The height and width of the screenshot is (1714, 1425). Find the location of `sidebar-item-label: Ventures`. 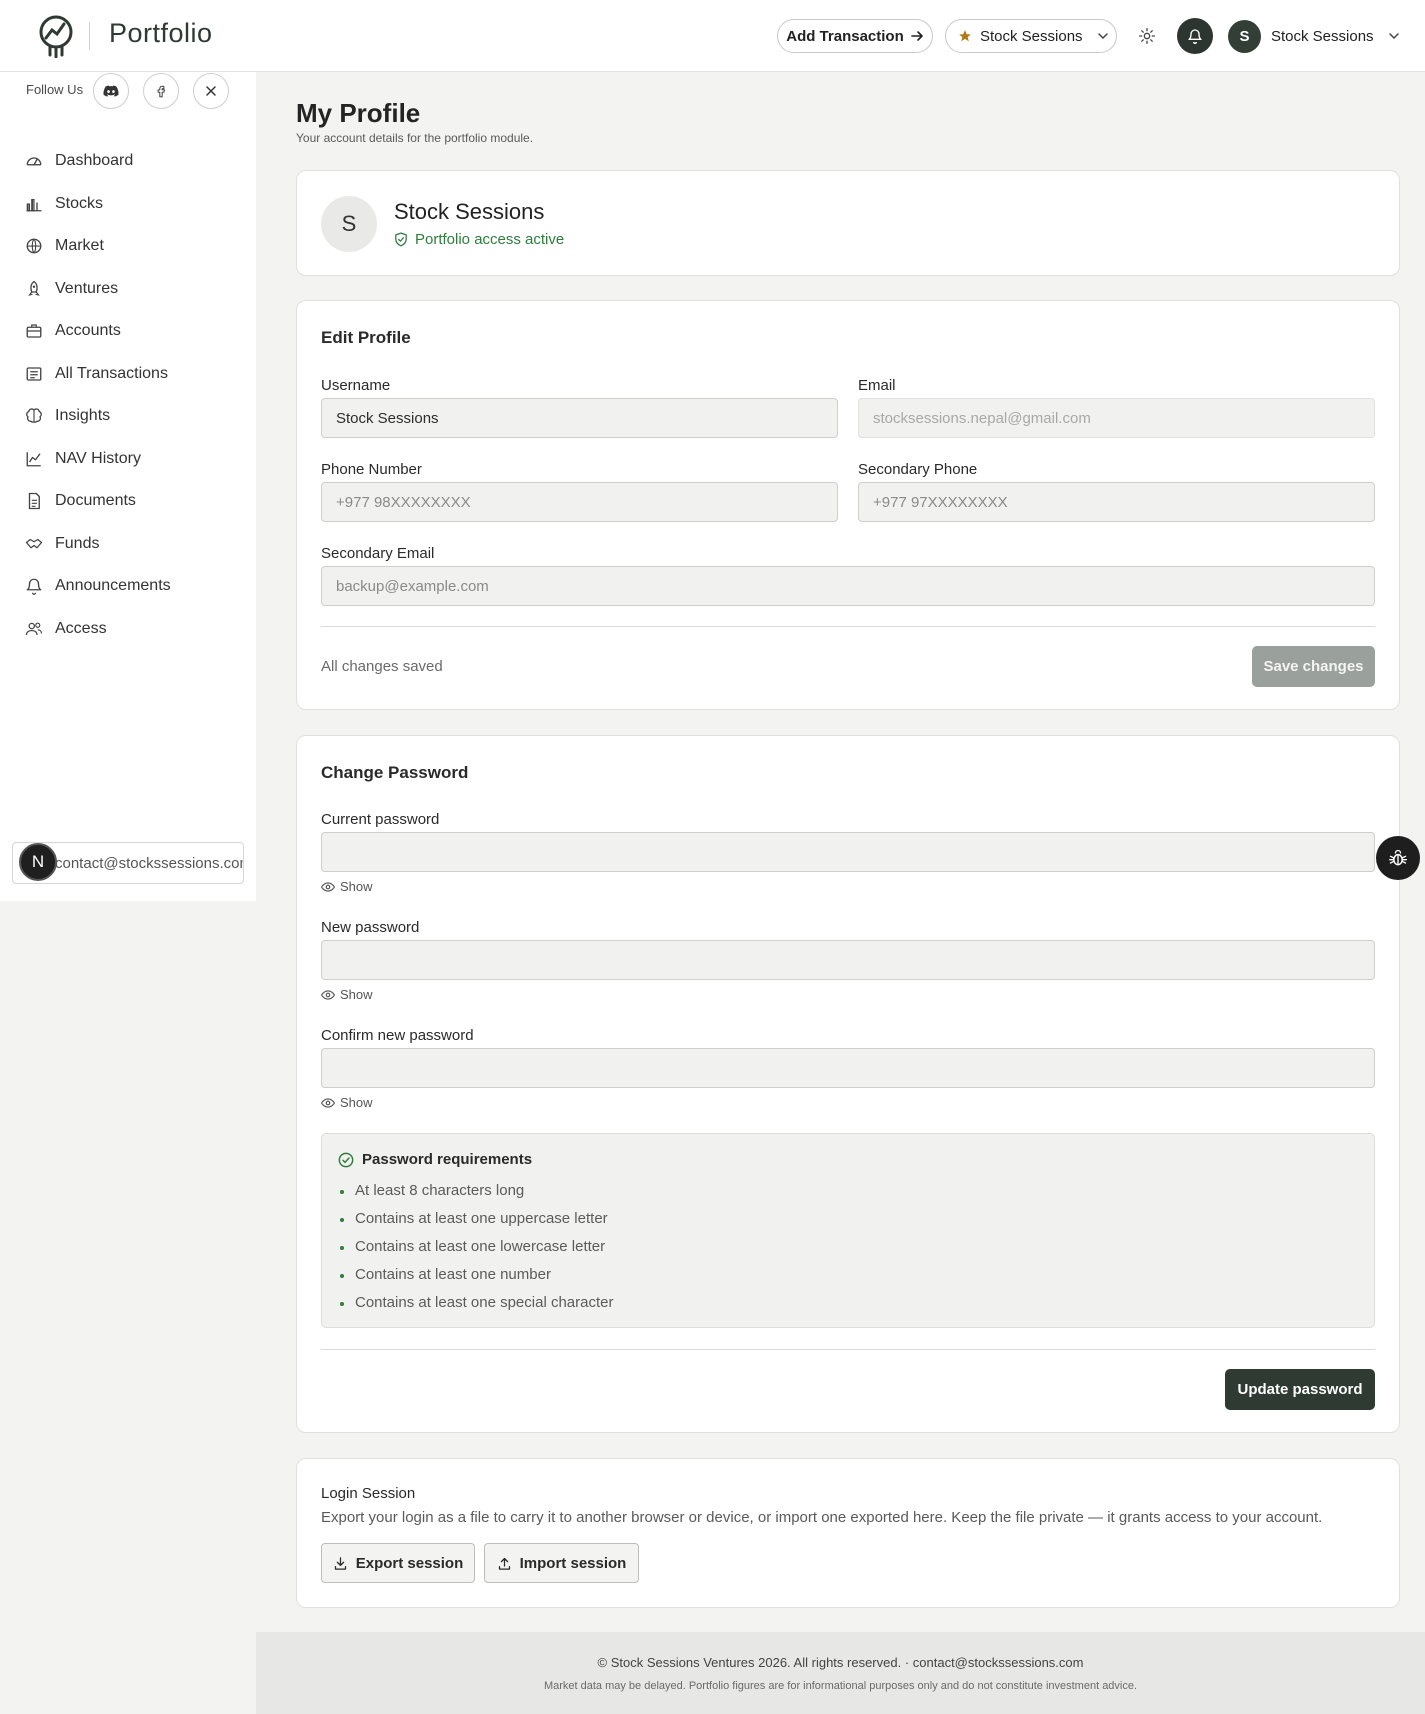

sidebar-item-label: Ventures is located at coordinates (87, 288).